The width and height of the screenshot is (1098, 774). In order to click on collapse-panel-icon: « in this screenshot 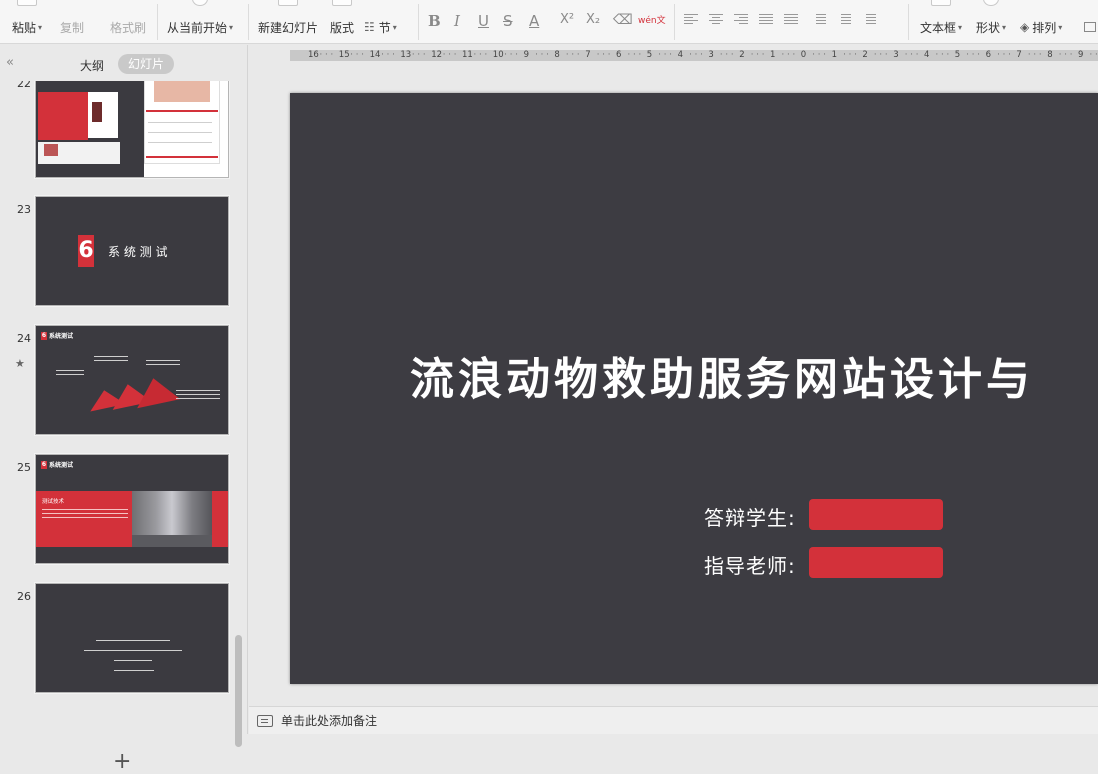, I will do `click(10, 62)`.